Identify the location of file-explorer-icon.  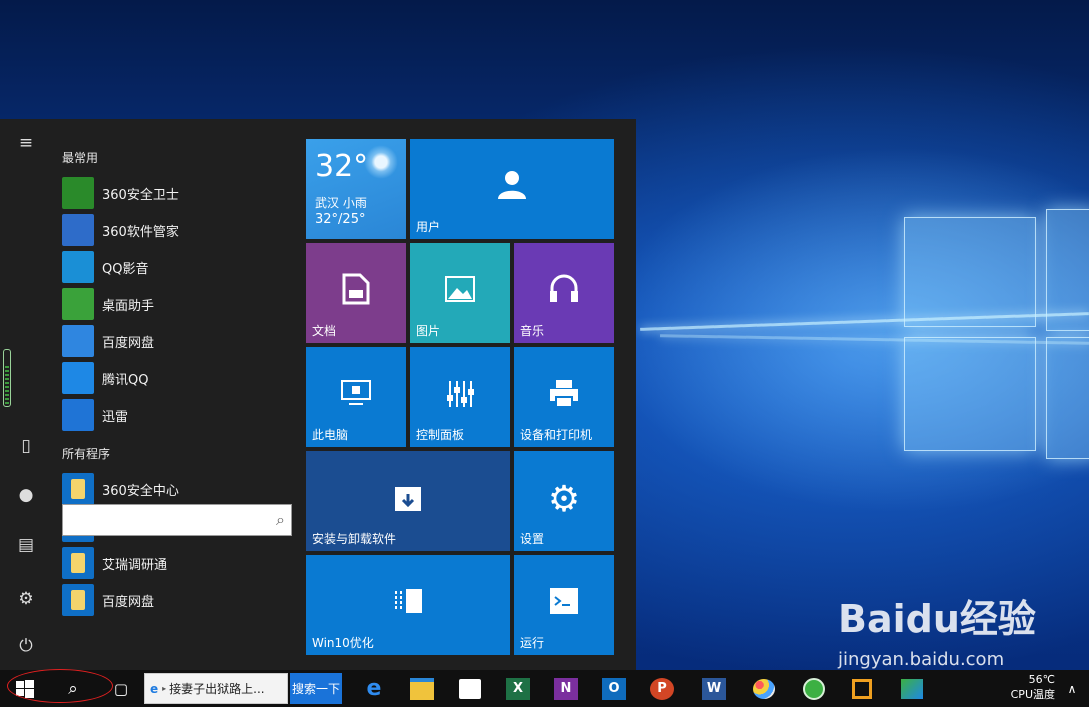
(422, 688).